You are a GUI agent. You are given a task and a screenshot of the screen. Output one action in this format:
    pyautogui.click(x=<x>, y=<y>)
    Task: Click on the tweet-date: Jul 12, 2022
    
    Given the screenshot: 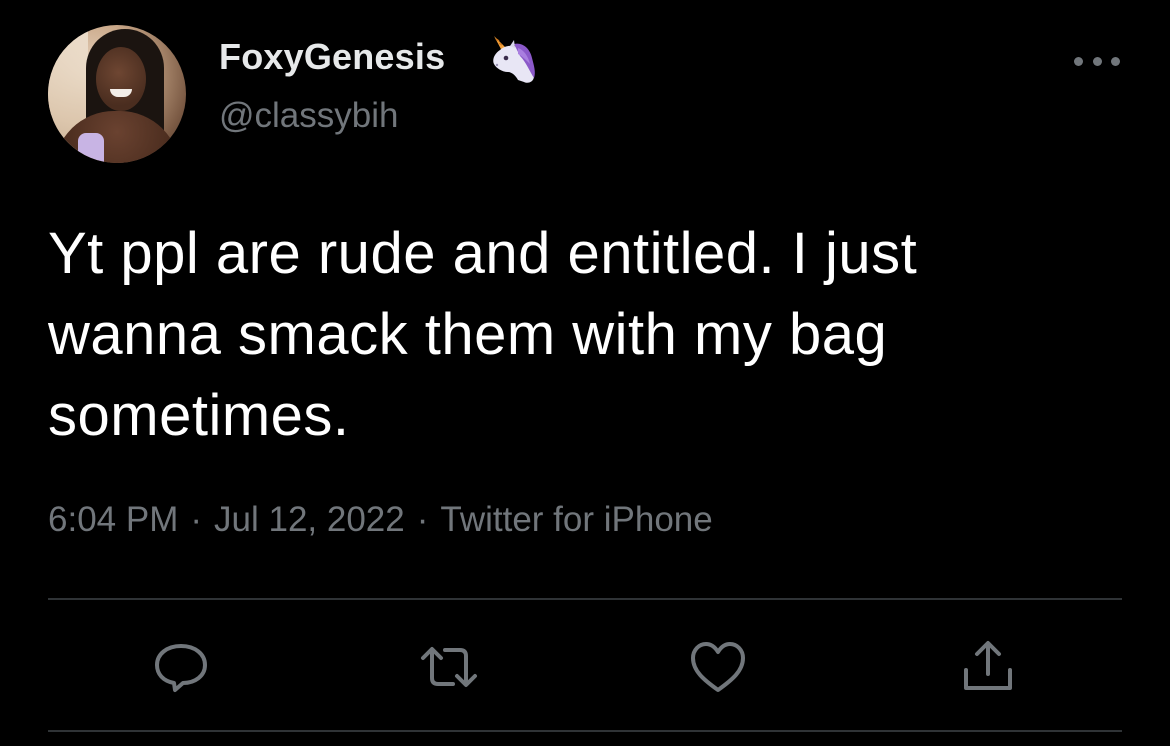 What is the action you would take?
    pyautogui.click(x=309, y=519)
    